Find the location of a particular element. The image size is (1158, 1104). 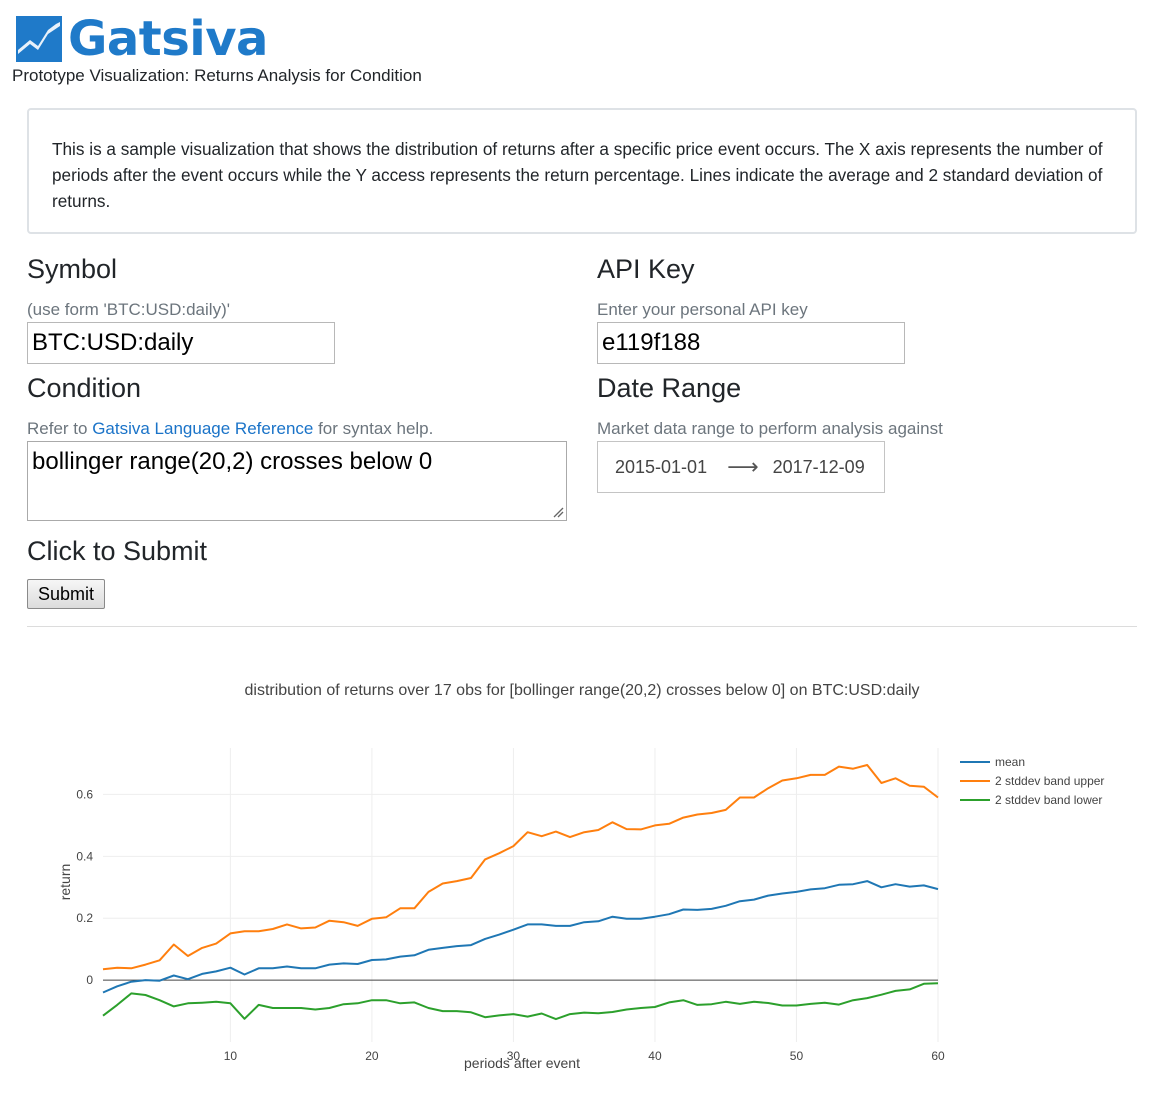

brand-logo: Gatsiva is located at coordinates (142, 39).